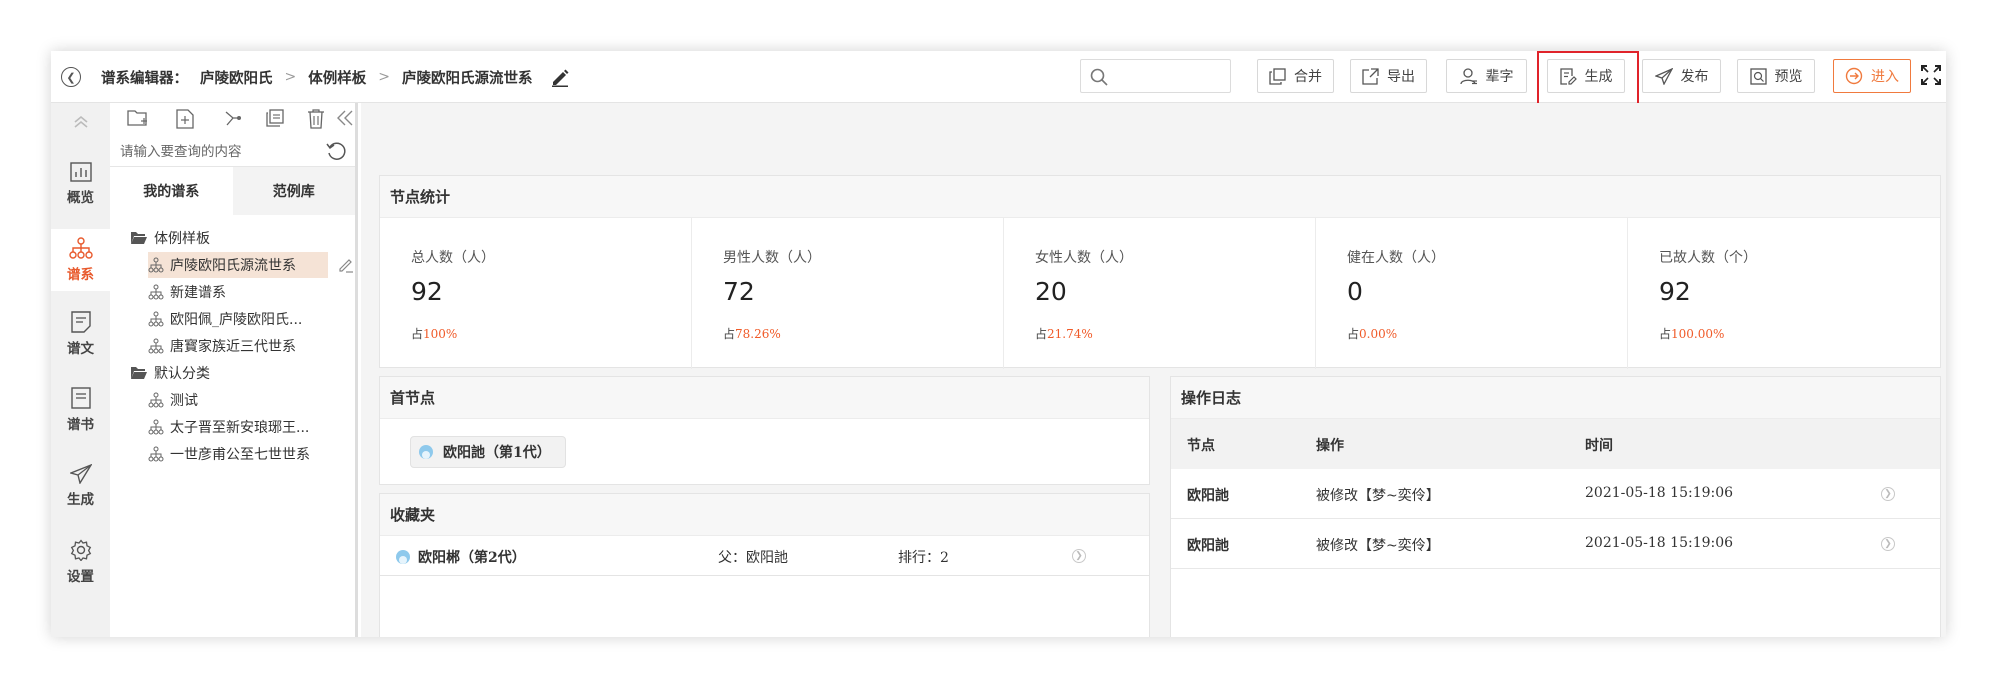  What do you see at coordinates (80, 410) in the screenshot?
I see `rail-item-book: 谱书` at bounding box center [80, 410].